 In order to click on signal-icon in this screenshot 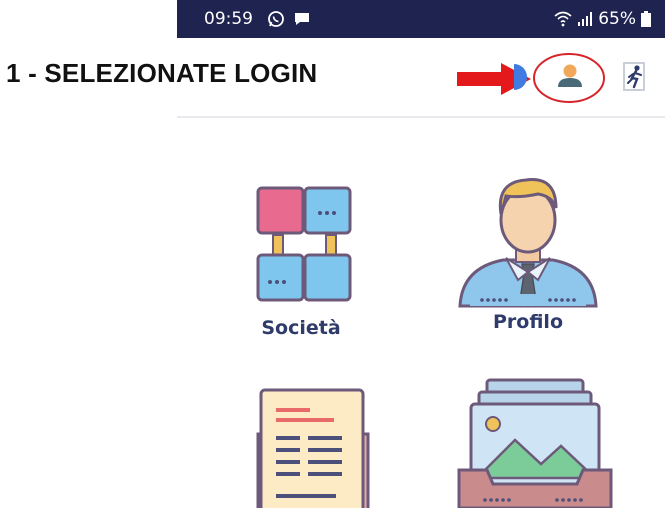, I will do `click(585, 19)`.